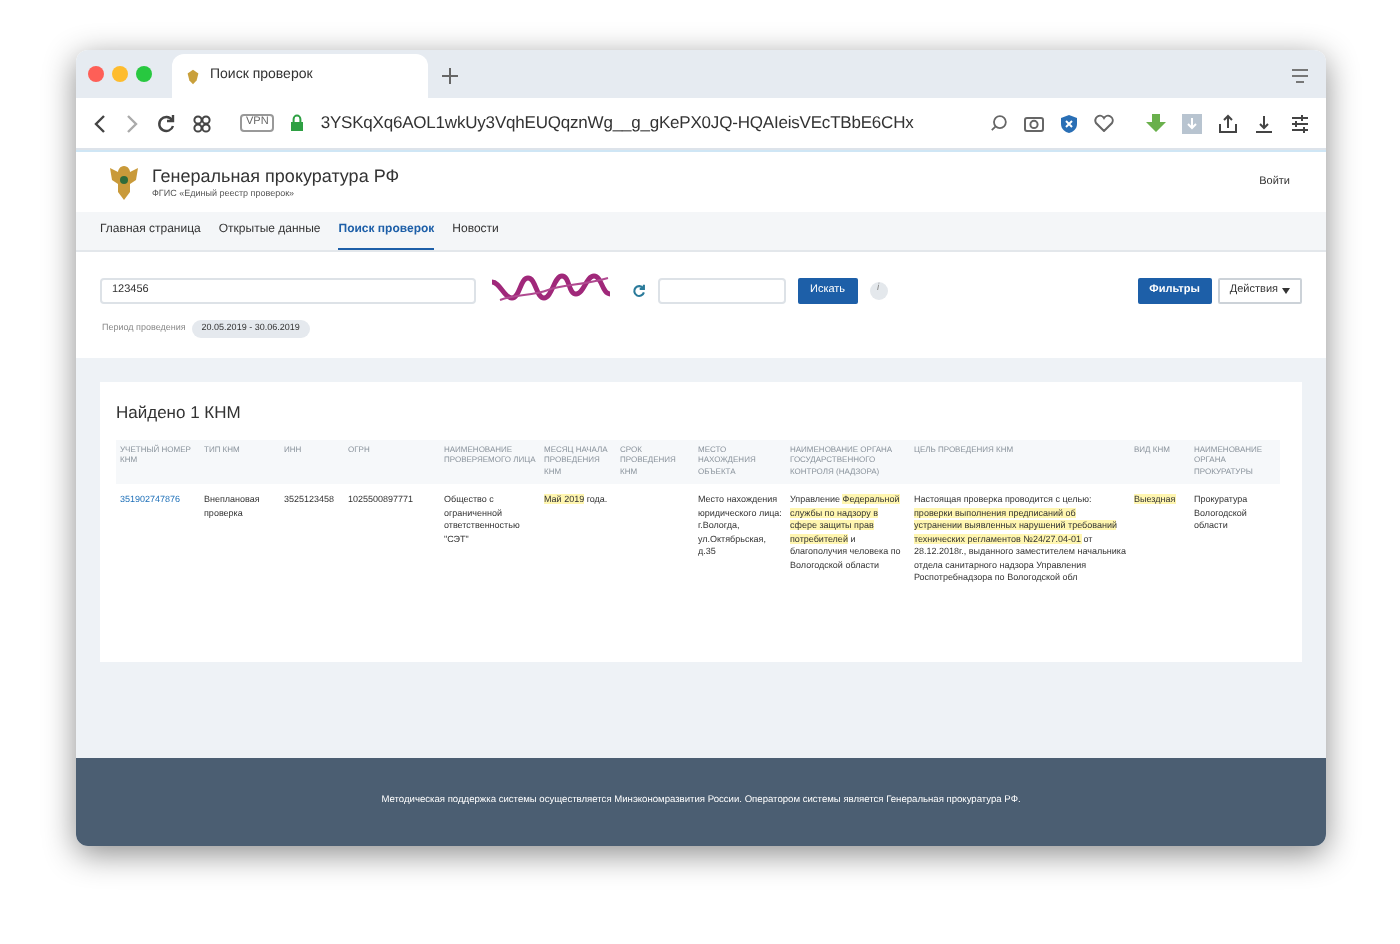 The height and width of the screenshot is (944, 1400). What do you see at coordinates (722, 290) in the screenshot?
I see `captcha-input` at bounding box center [722, 290].